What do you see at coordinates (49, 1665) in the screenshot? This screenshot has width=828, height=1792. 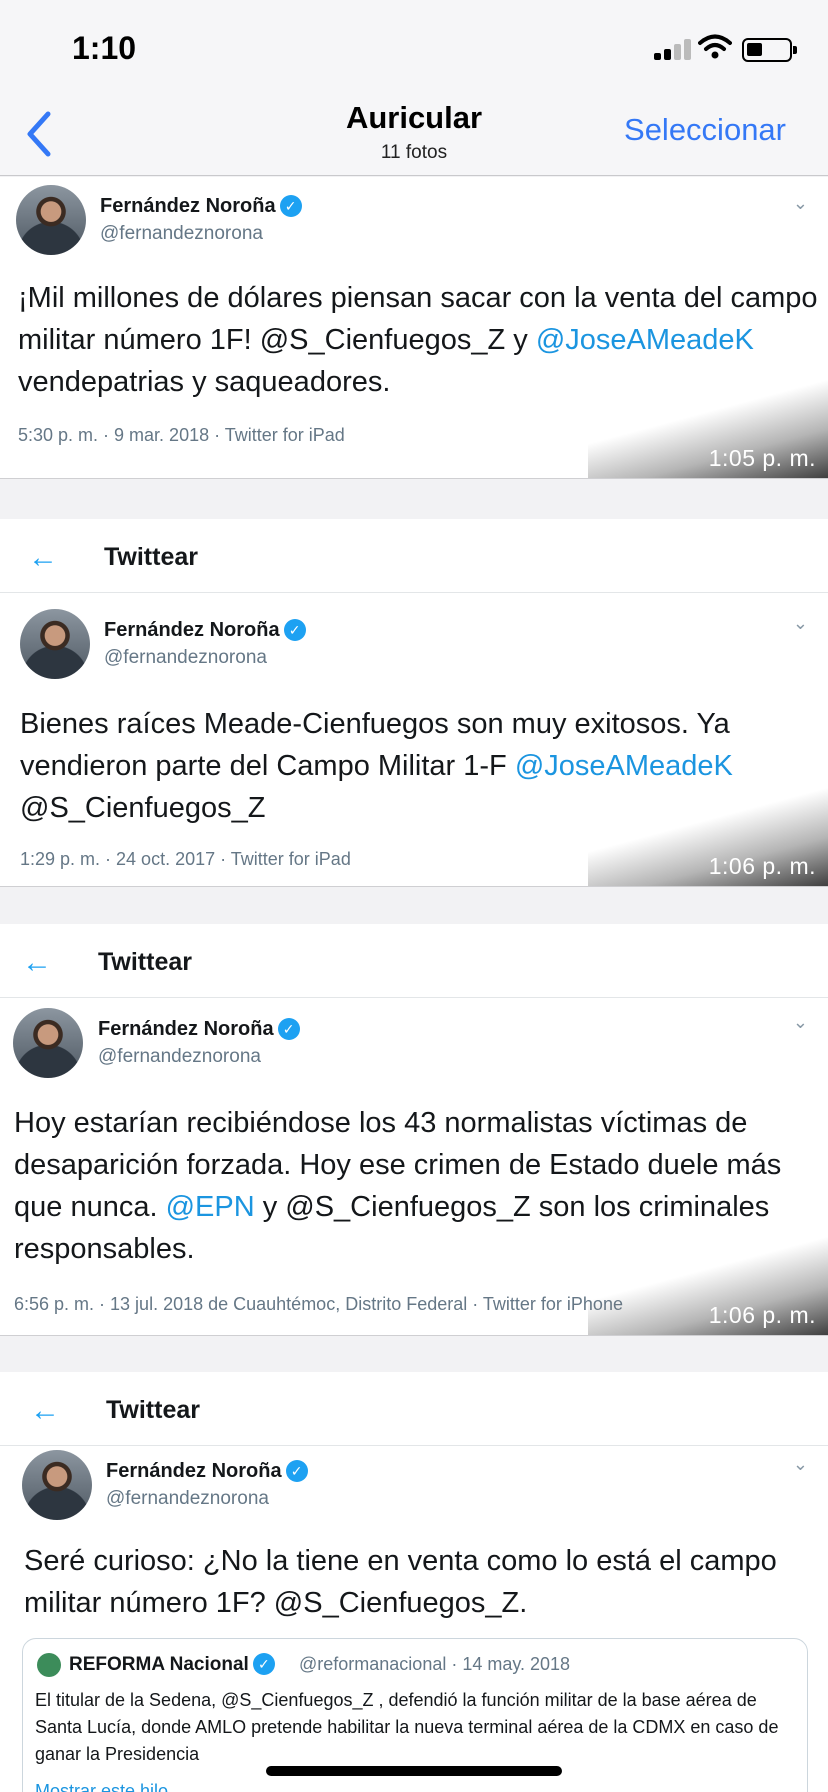 I see `reforma-logo-icon` at bounding box center [49, 1665].